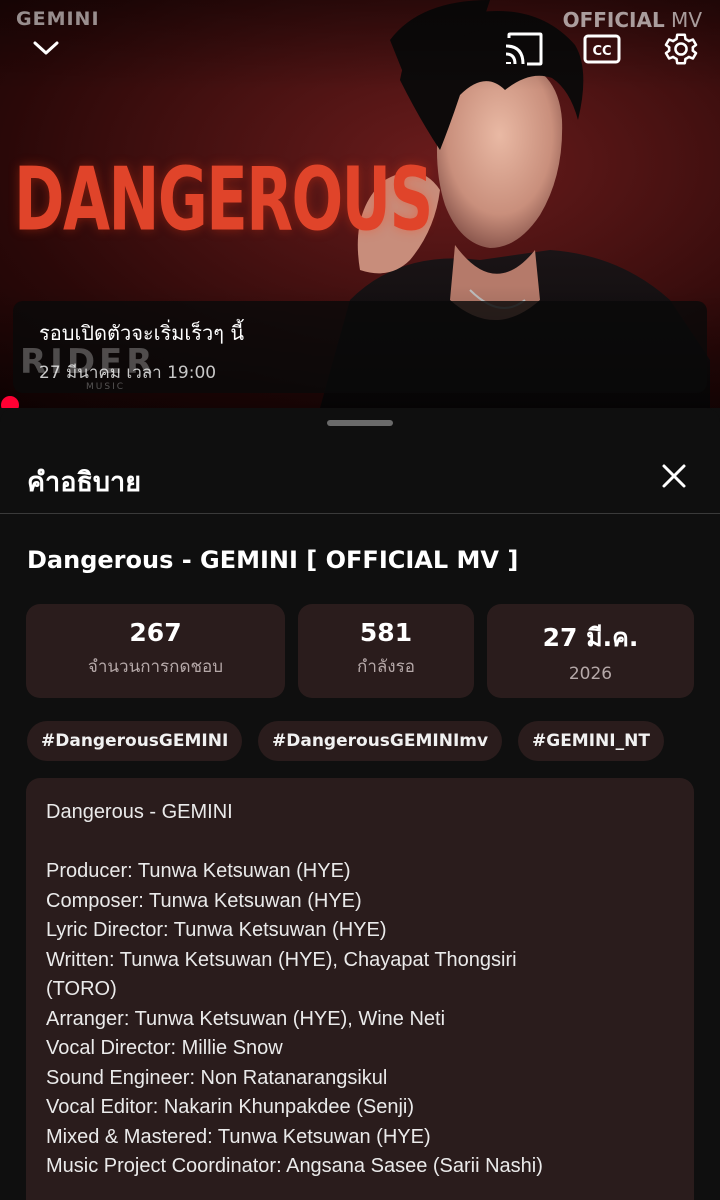 Image resolution: width=720 pixels, height=1200 pixels. I want to click on captions-button: CC, so click(602, 49).